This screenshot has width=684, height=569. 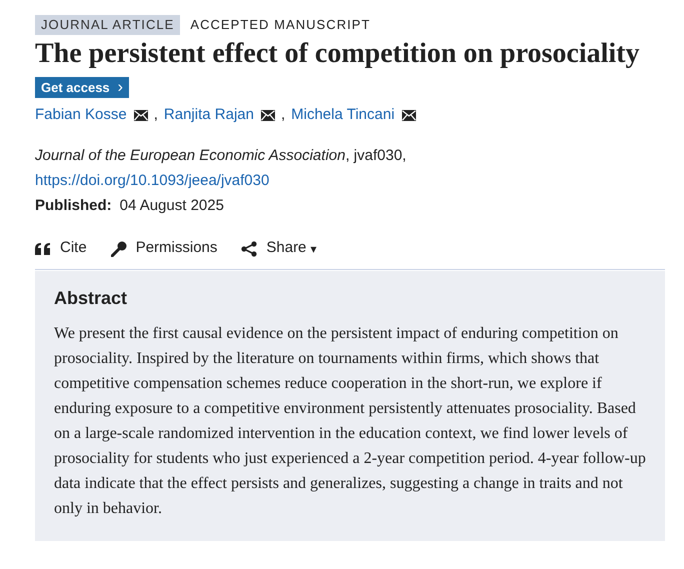 What do you see at coordinates (118, 248) in the screenshot?
I see `key-icon` at bounding box center [118, 248].